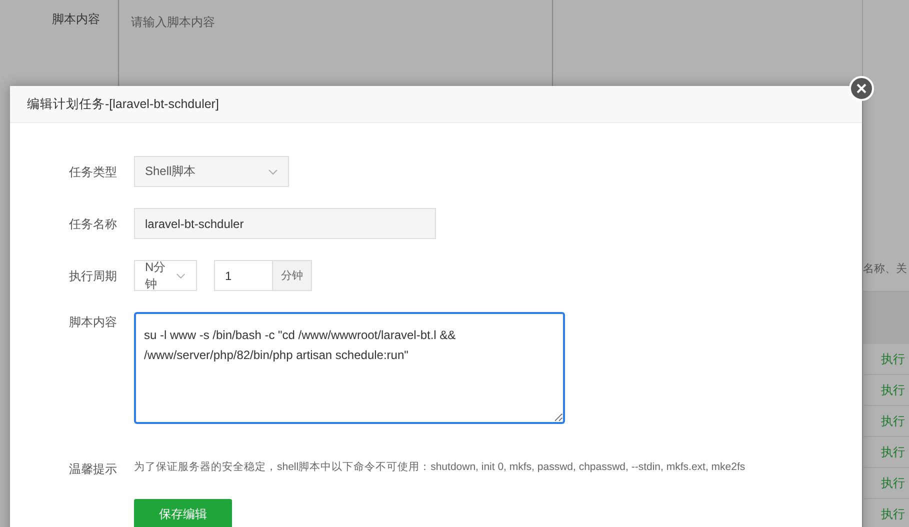 This screenshot has height=527, width=909. I want to click on field-label: 任务类型, so click(92, 172).